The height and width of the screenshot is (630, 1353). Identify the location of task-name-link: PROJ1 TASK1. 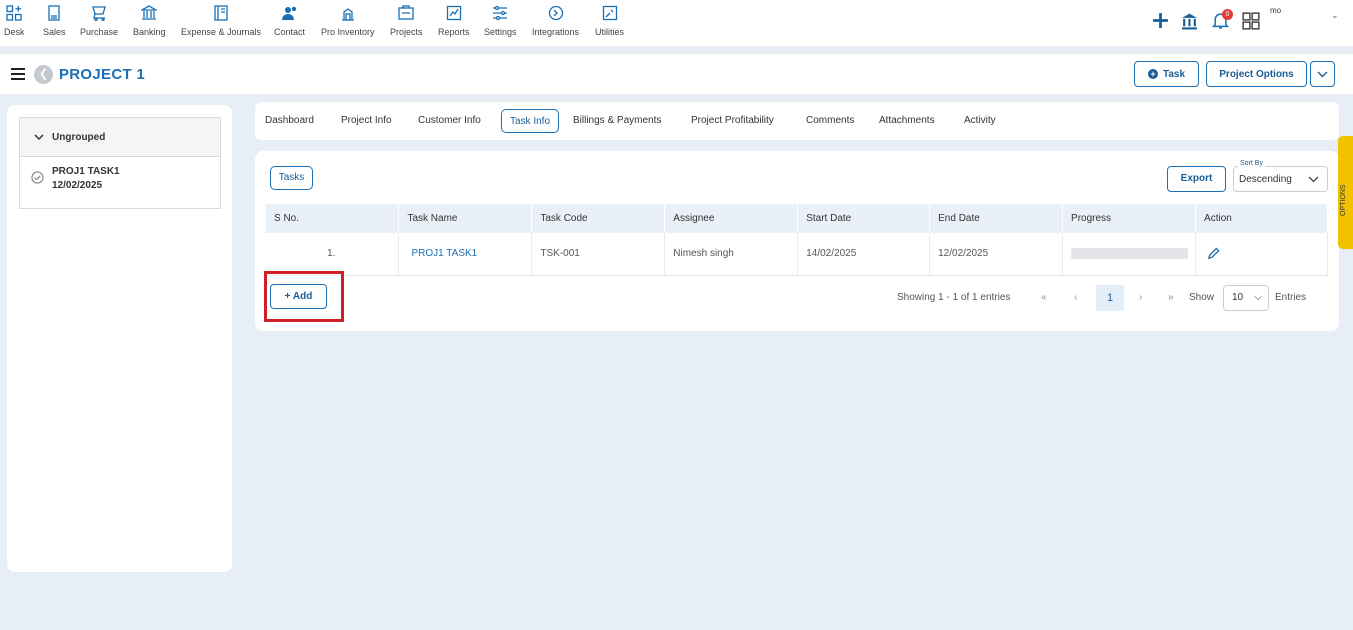
(465, 254).